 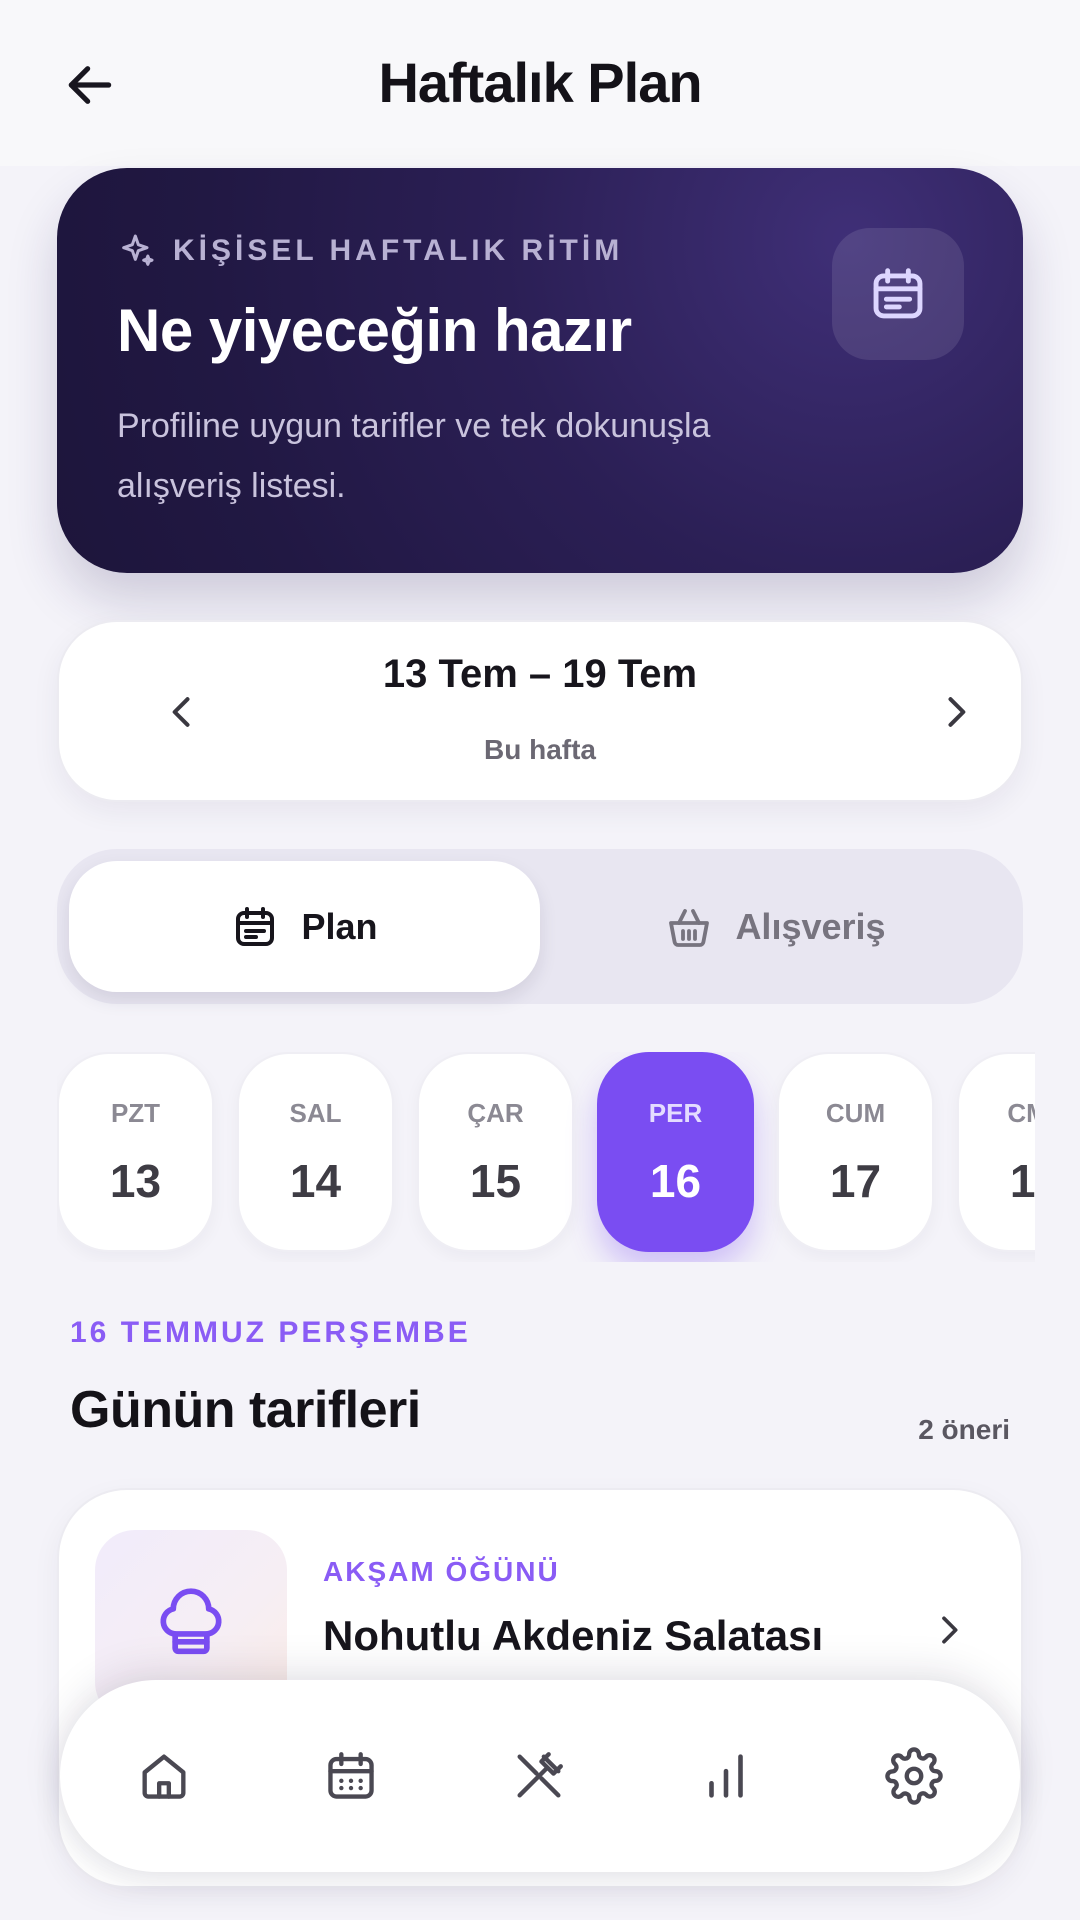 I want to click on week-subtitle: Bu hafta, so click(x=540, y=749).